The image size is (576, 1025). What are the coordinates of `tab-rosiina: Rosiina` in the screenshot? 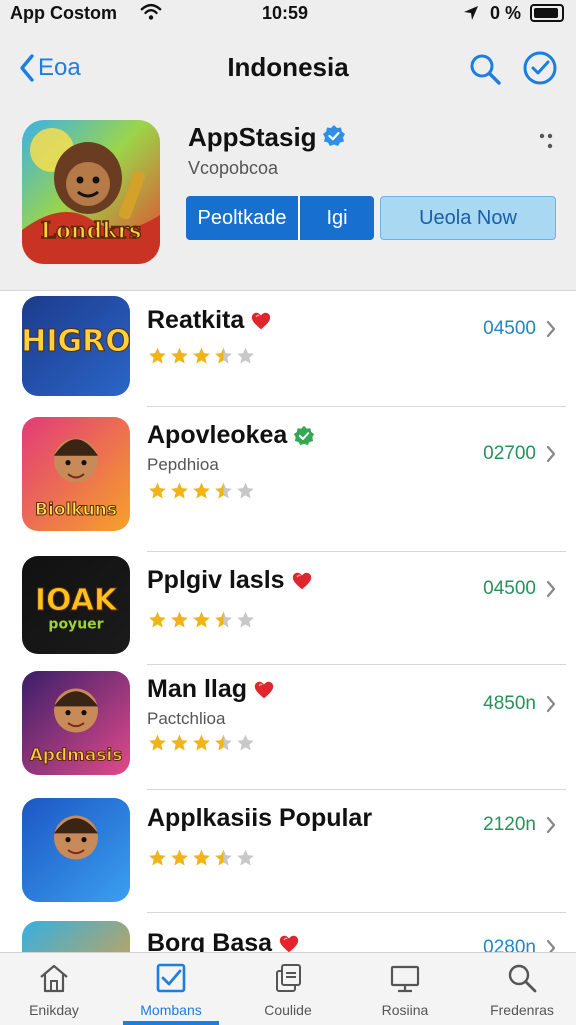 It's located at (405, 989).